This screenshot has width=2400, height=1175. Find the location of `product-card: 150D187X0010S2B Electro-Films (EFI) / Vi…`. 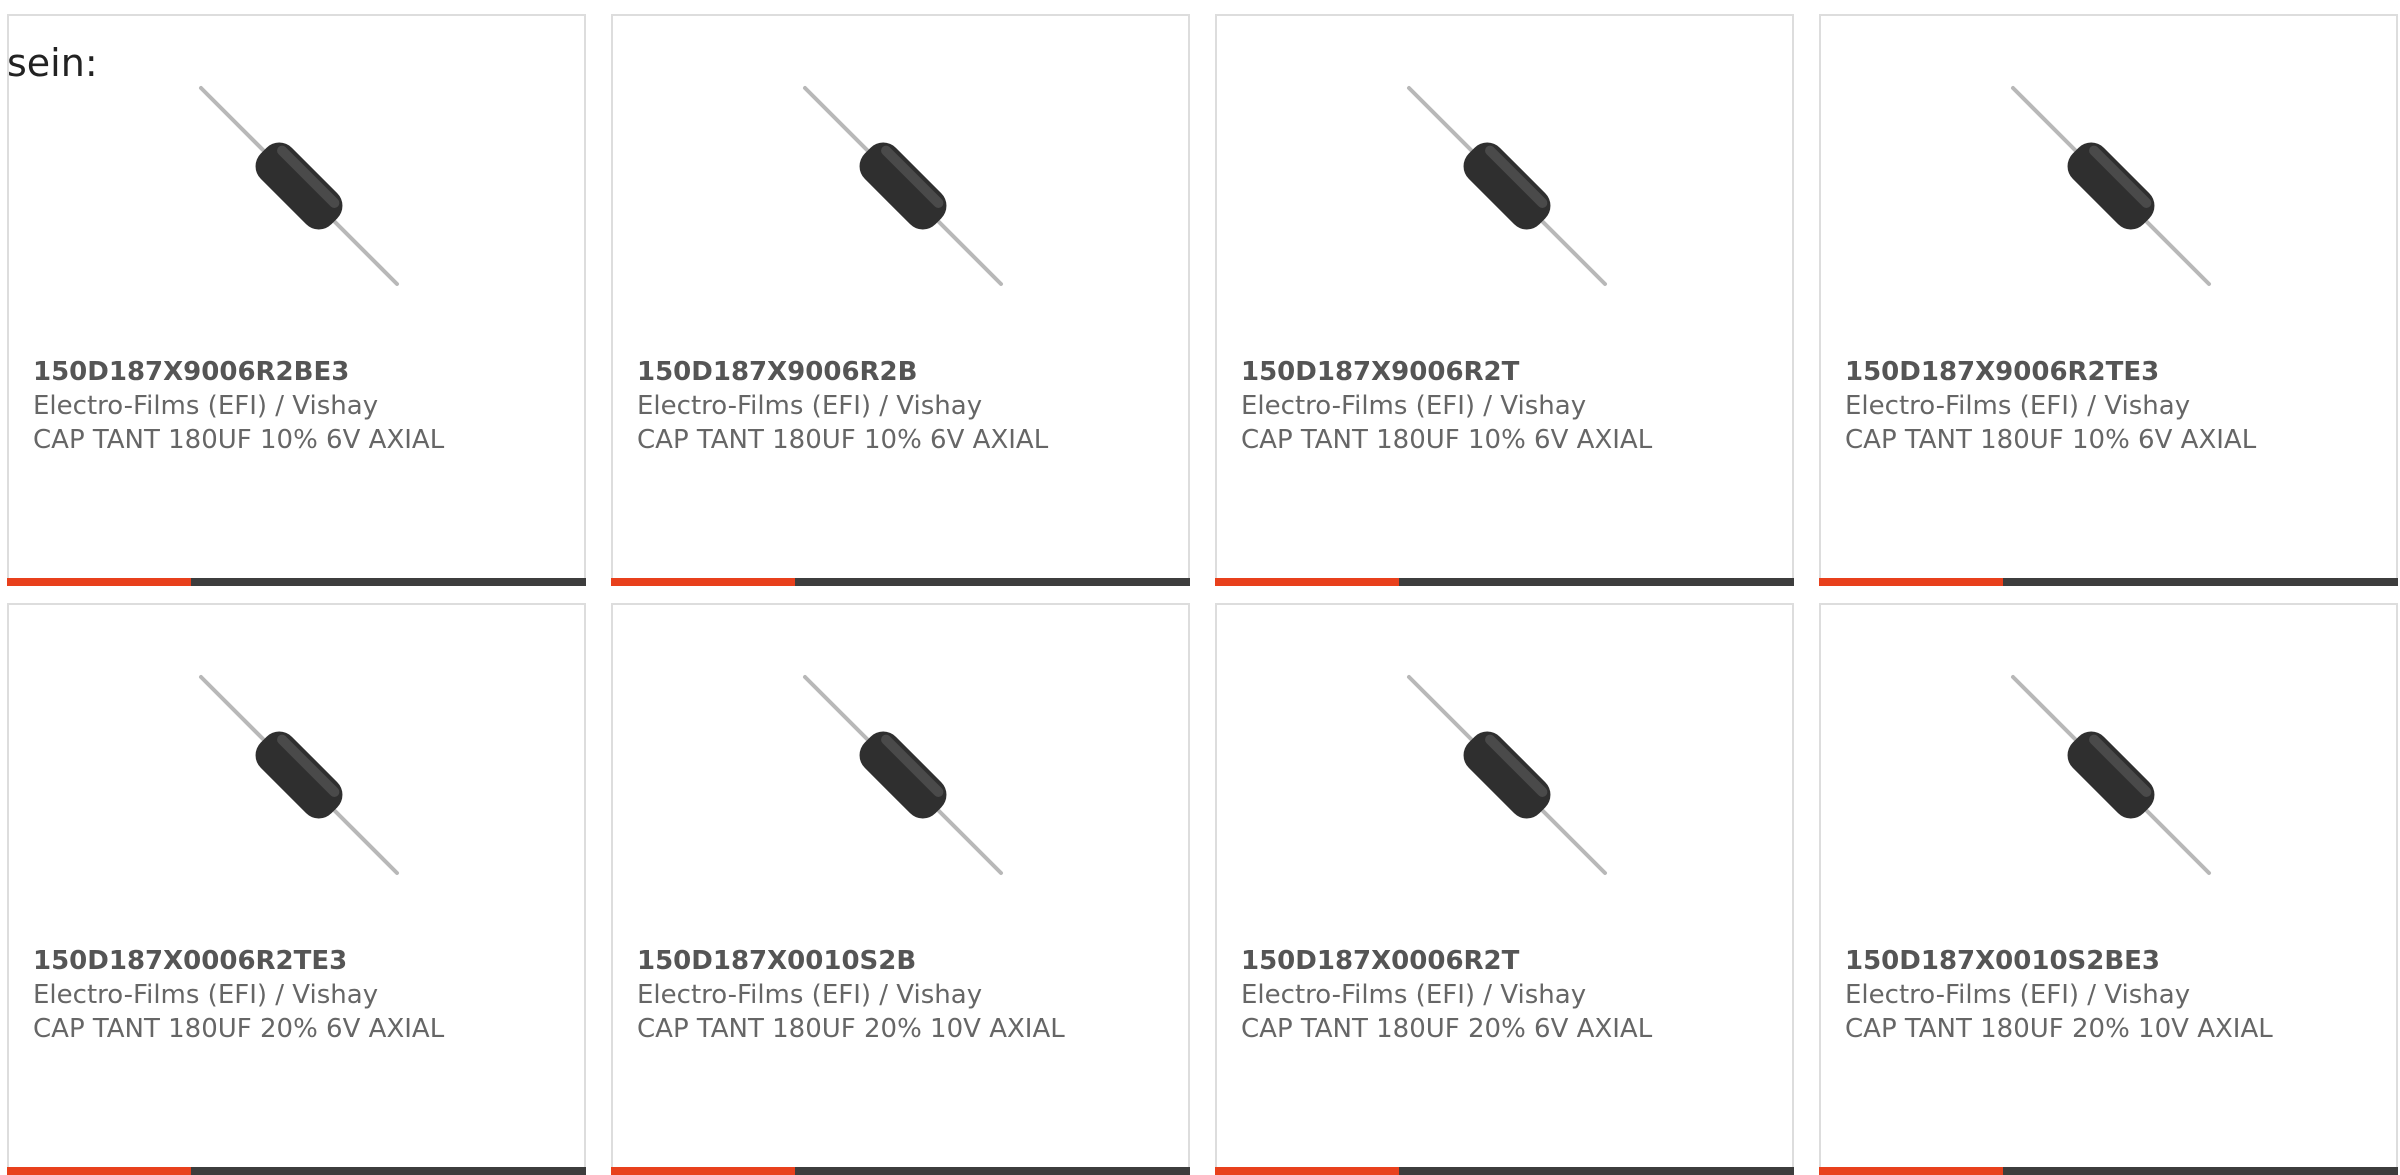

product-card: 150D187X0010S2B Electro-Films (EFI) / Vi… is located at coordinates (900, 889).